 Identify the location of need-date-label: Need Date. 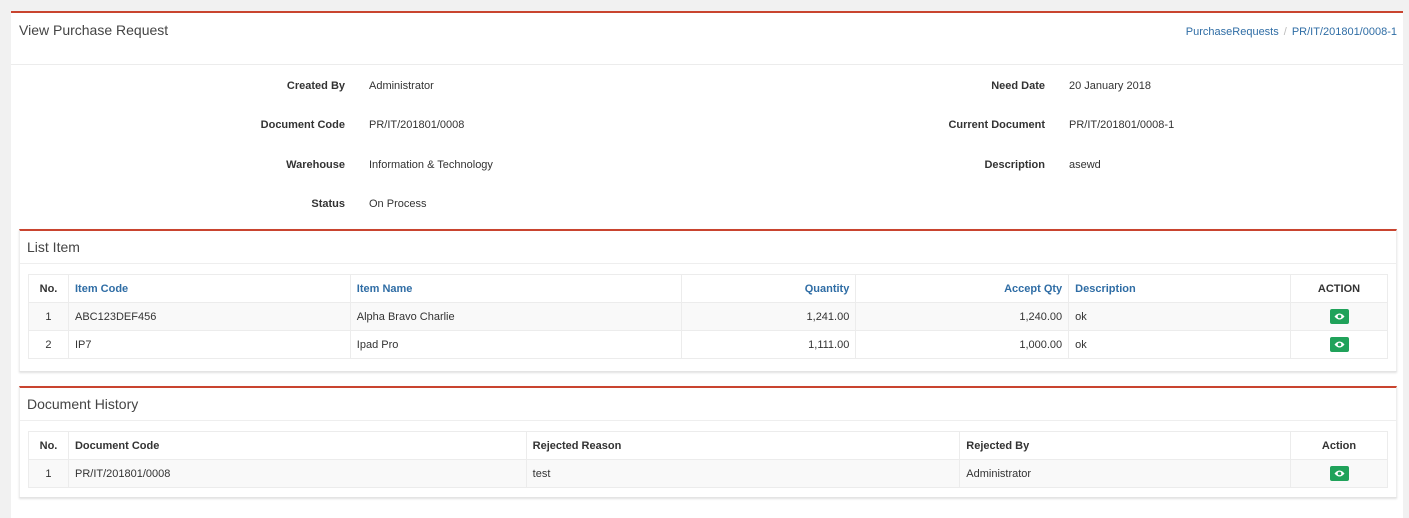
(1018, 86).